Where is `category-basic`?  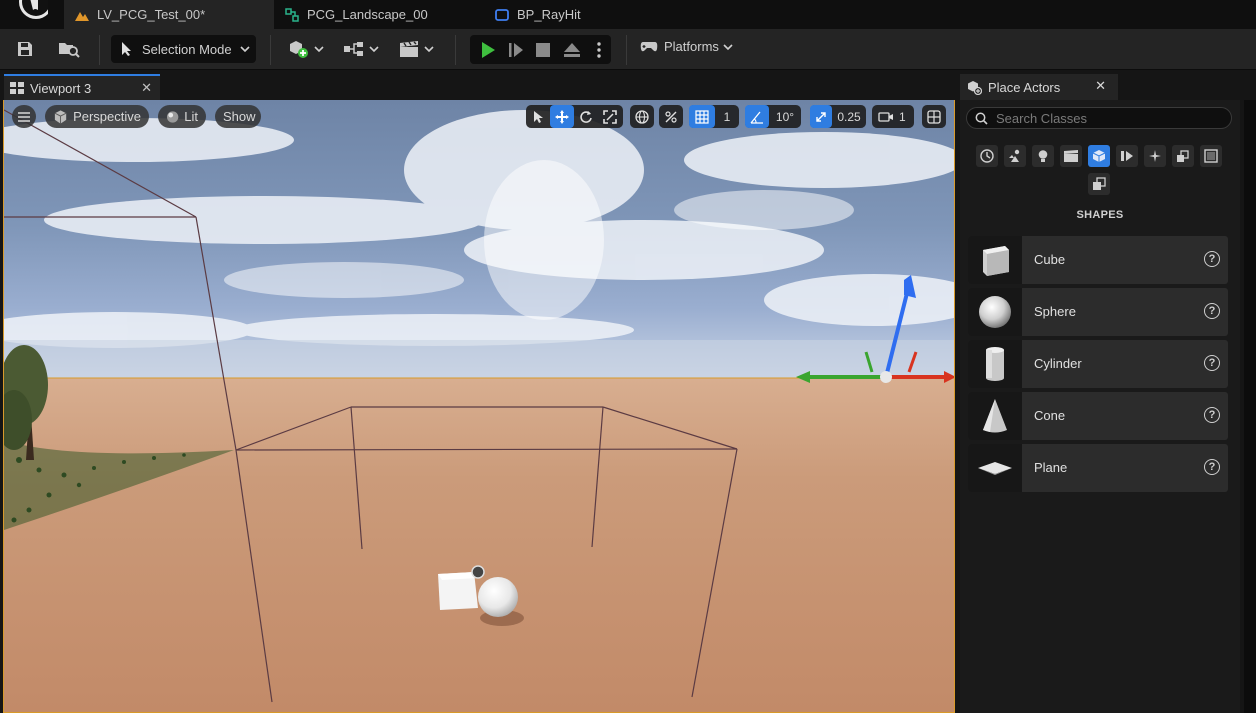
category-basic is located at coordinates (1015, 156).